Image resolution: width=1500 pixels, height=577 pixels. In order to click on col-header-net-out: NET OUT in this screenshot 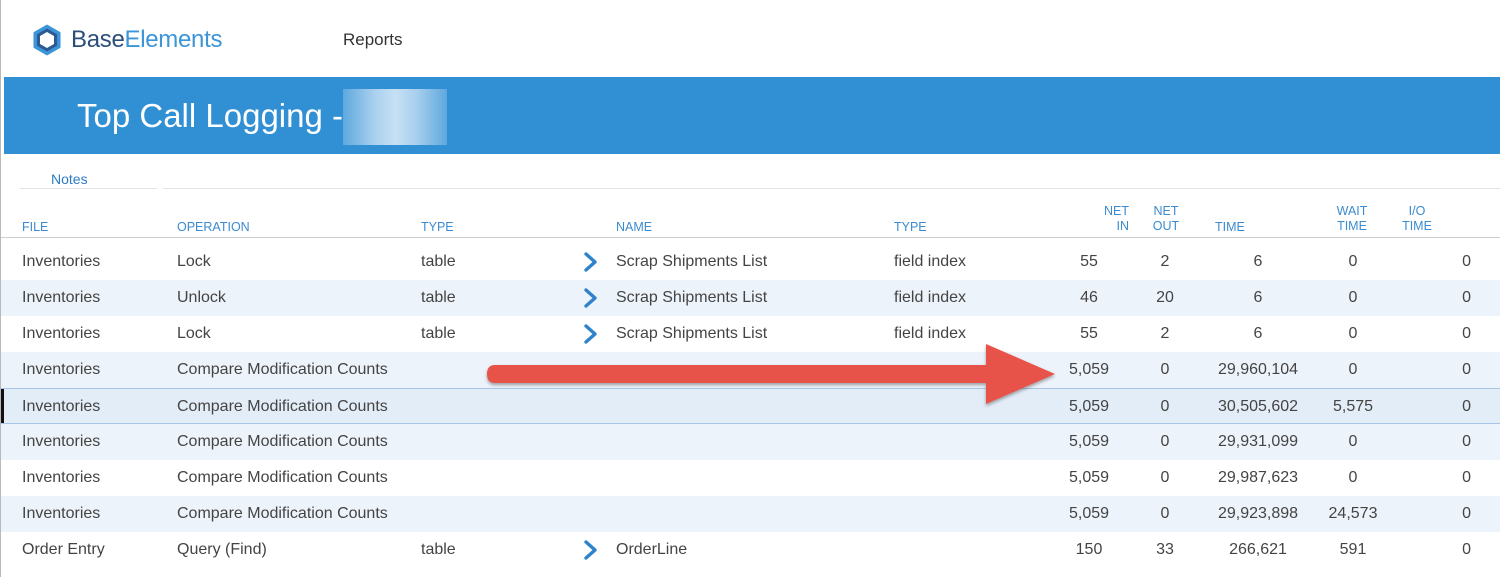, I will do `click(1166, 219)`.